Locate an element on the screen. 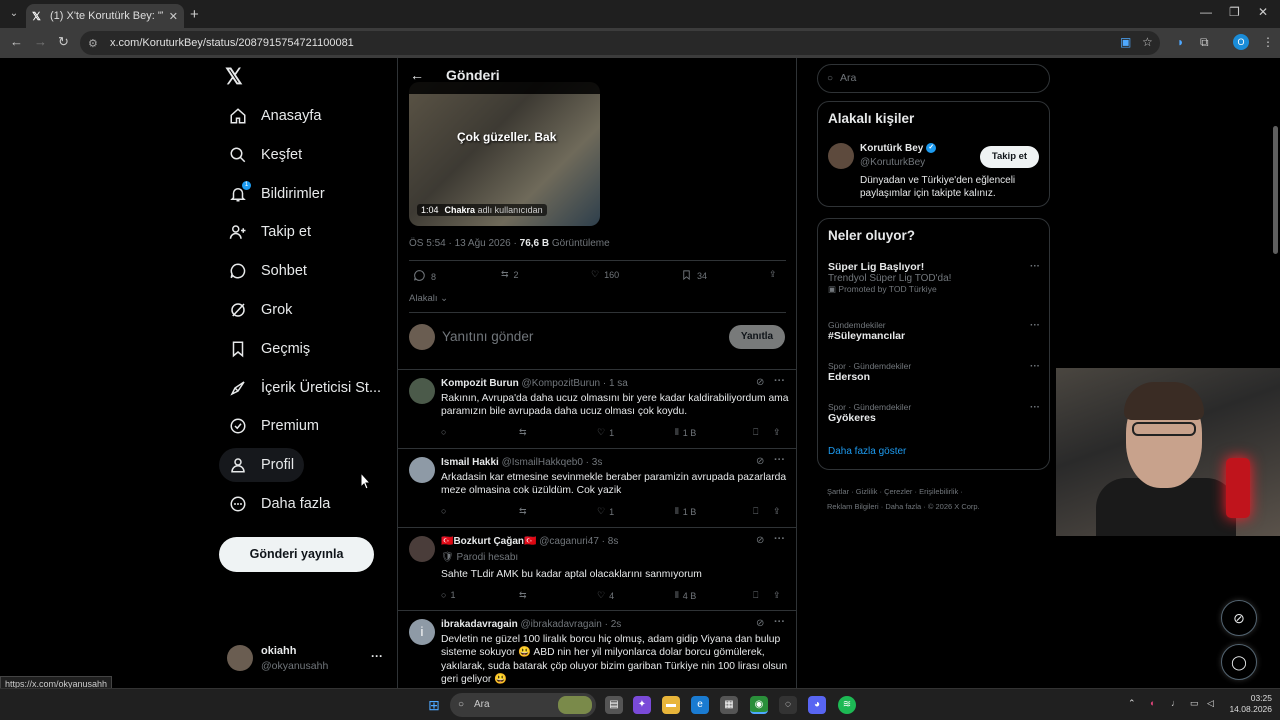  close-tab-icon: ✕ is located at coordinates (173, 16).